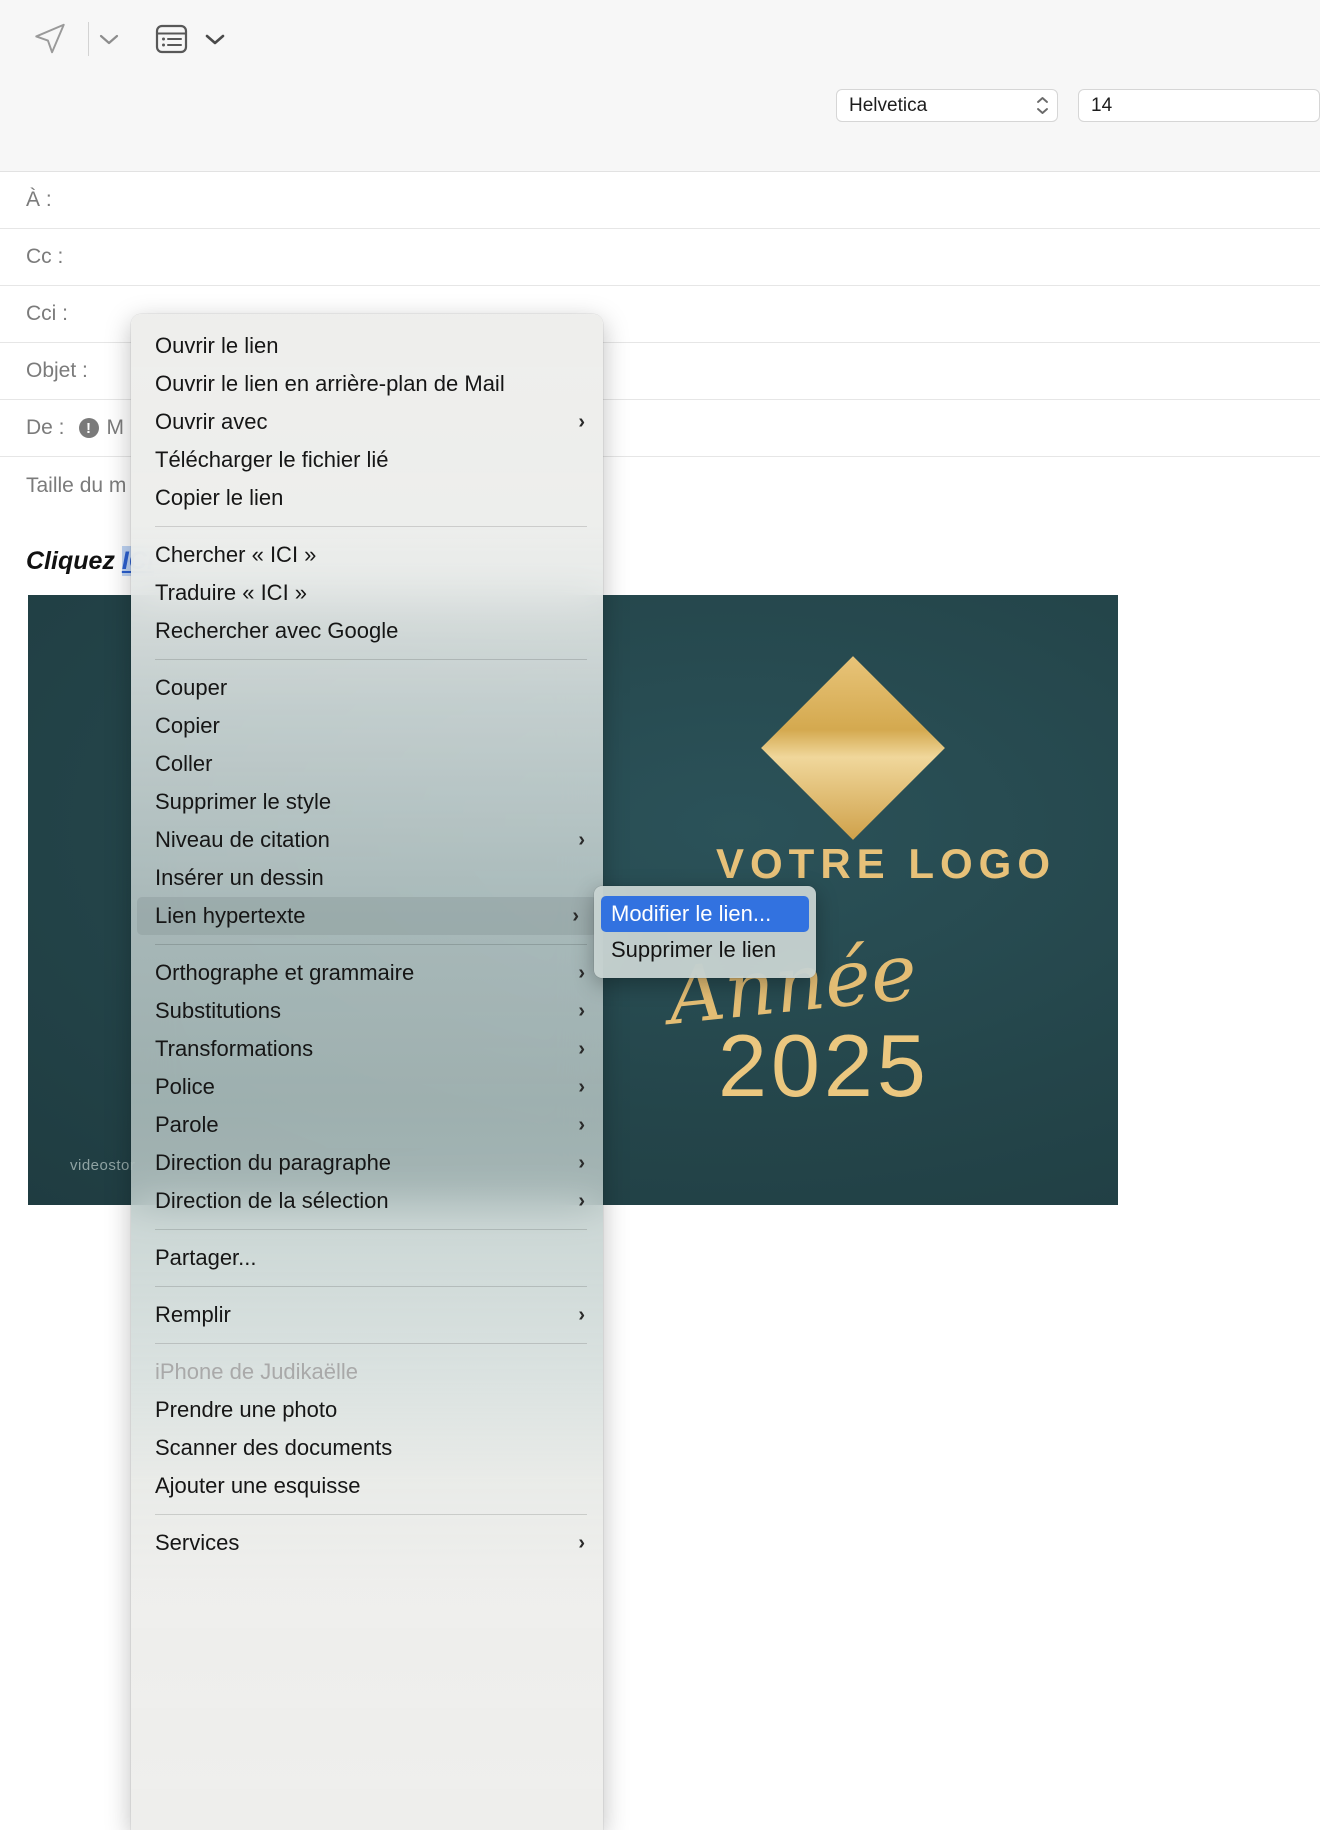 This screenshot has height=1830, width=1320. I want to click on menu-item-couper: Couper, so click(367, 688).